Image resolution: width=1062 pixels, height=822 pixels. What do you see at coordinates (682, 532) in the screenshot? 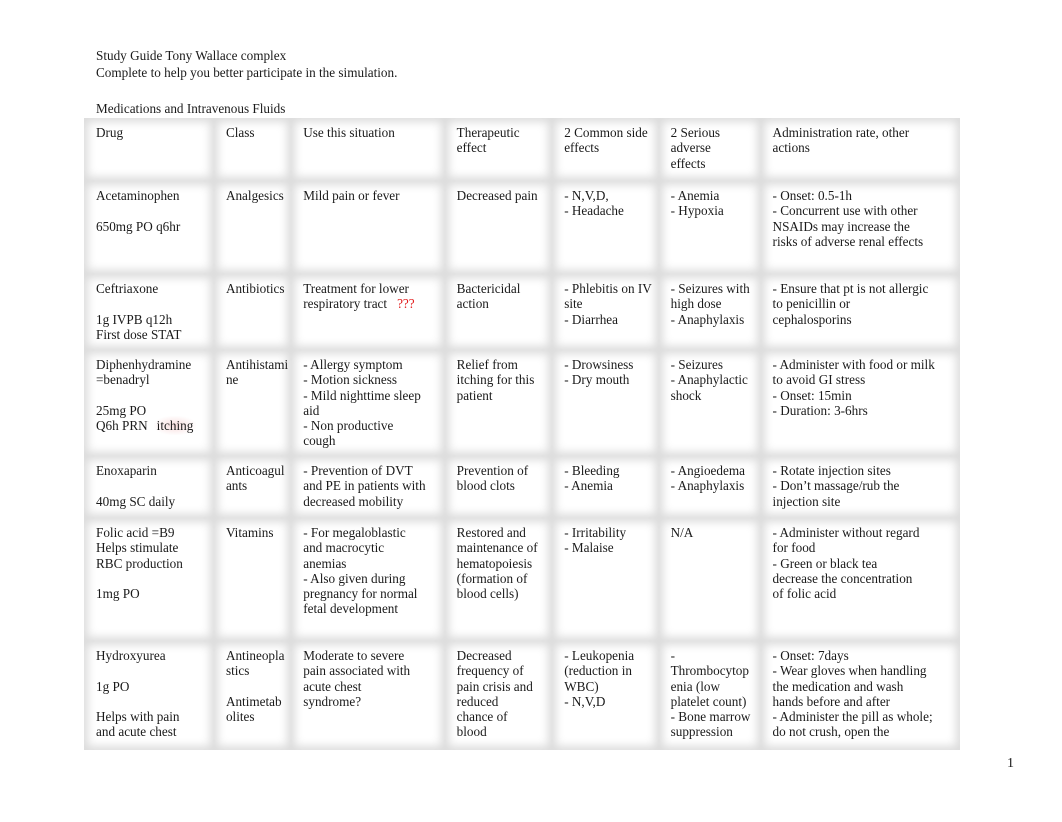
I see `serious-adverse-effects-text: N/A` at bounding box center [682, 532].